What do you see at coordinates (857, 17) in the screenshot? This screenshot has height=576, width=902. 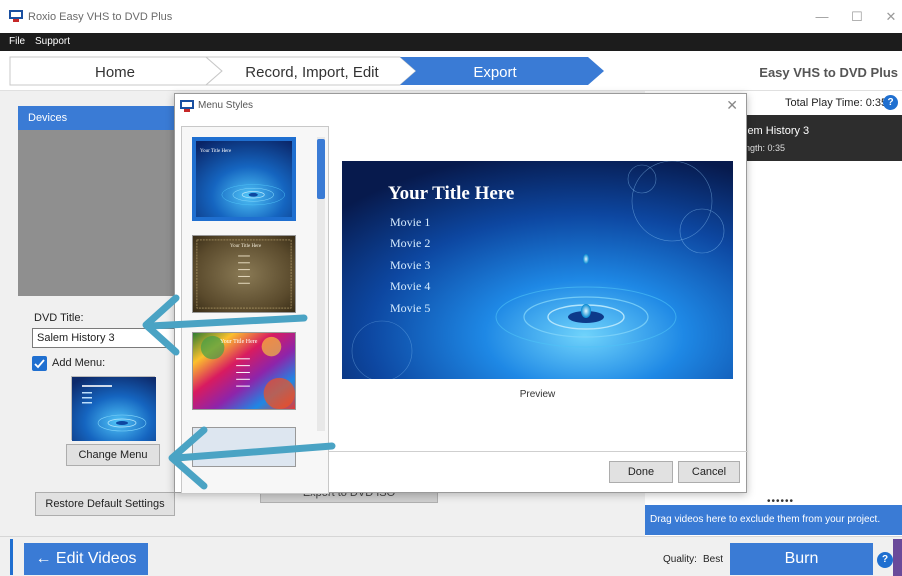 I see `maximize-button: ☐` at bounding box center [857, 17].